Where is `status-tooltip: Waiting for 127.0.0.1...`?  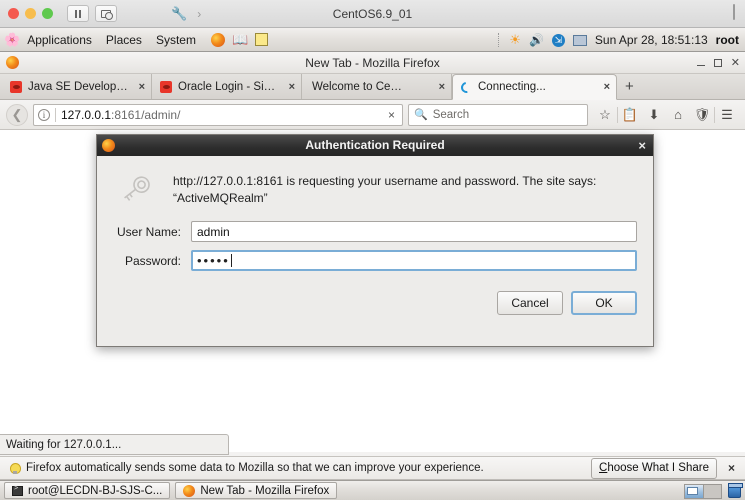
status-tooltip: Waiting for 127.0.0.1... is located at coordinates (114, 444).